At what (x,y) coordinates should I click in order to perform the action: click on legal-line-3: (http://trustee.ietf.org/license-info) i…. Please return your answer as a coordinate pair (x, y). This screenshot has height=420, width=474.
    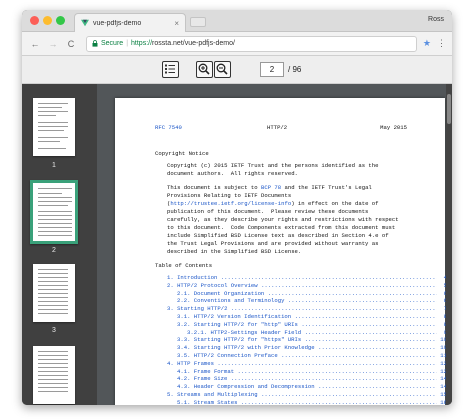
    Looking at the image, I should click on (273, 204).